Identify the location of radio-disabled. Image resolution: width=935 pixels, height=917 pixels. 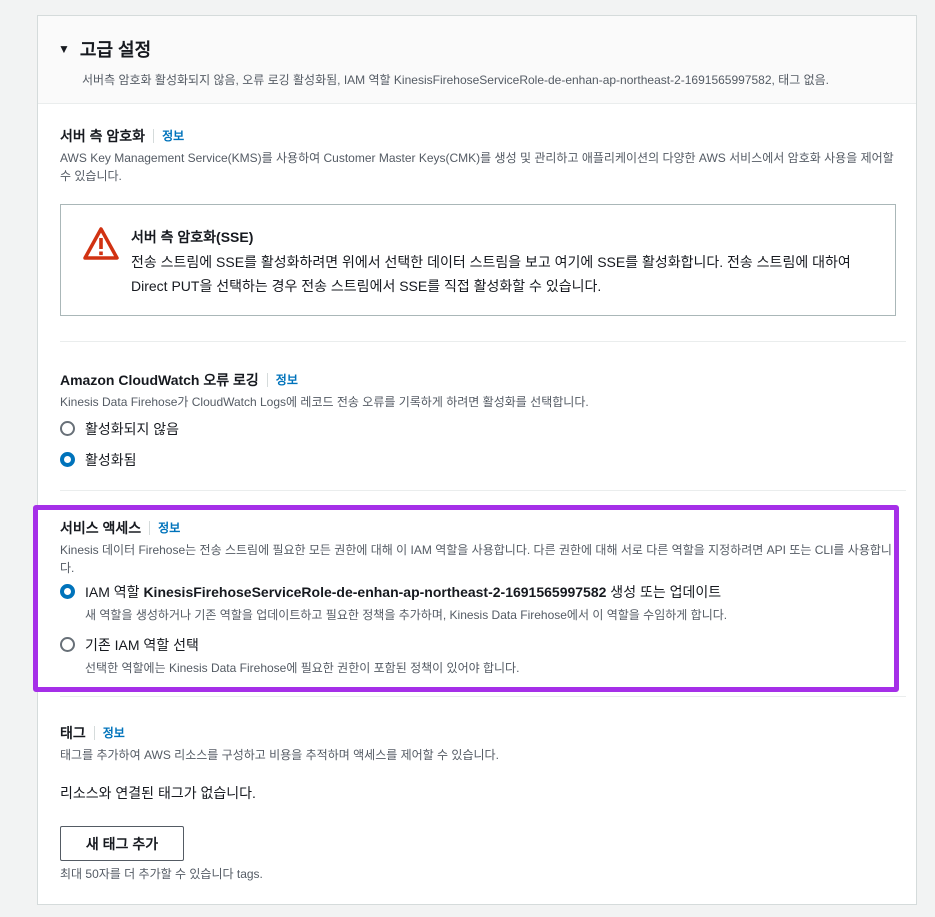
(67, 428).